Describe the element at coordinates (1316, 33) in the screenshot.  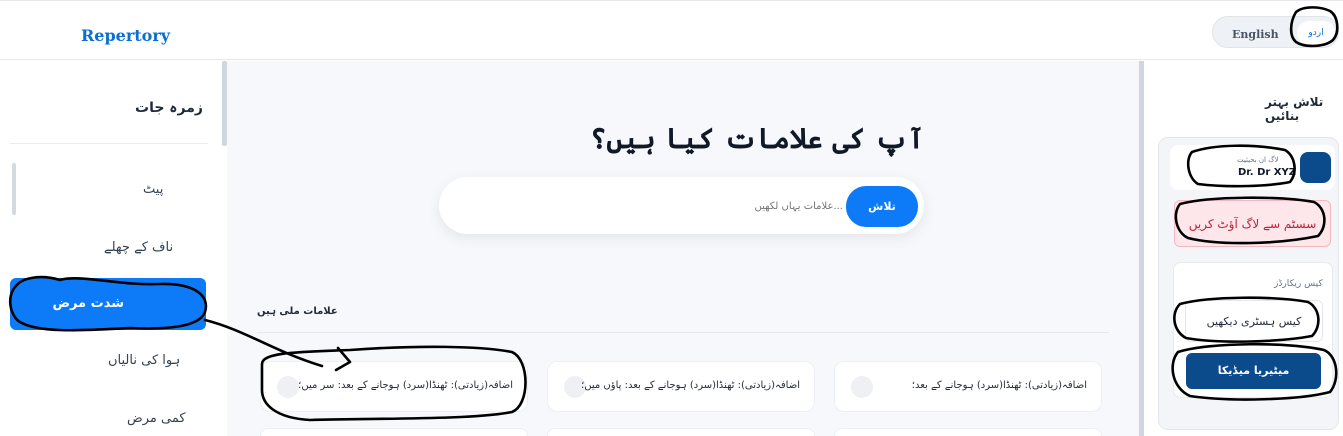
I see `lang-urdu-option: اردو` at that location.